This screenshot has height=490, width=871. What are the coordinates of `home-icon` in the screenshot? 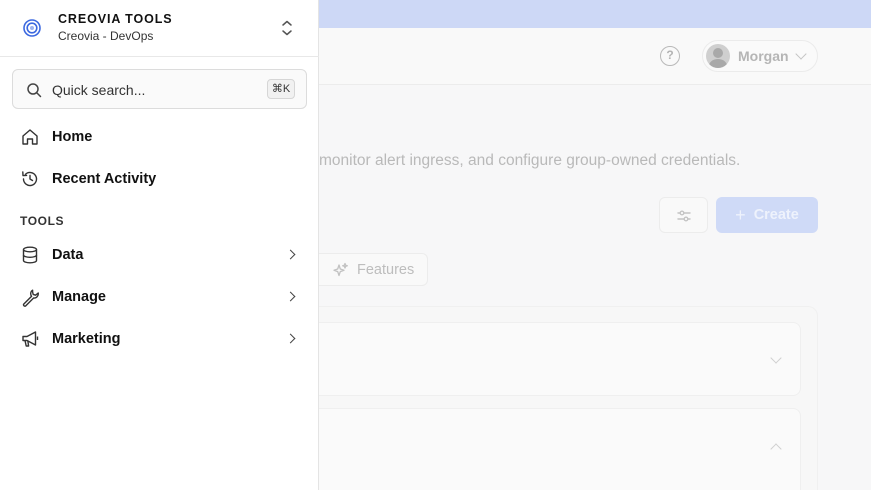 It's located at (30, 137).